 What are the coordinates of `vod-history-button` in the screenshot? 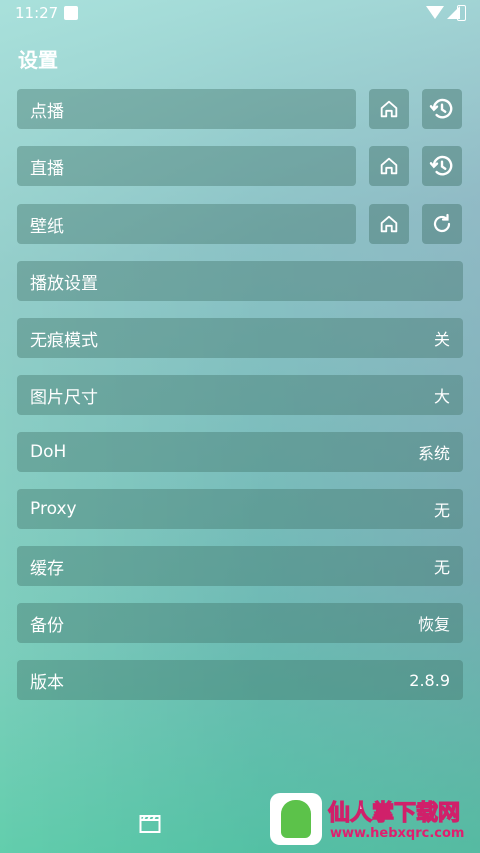 It's located at (442, 109).